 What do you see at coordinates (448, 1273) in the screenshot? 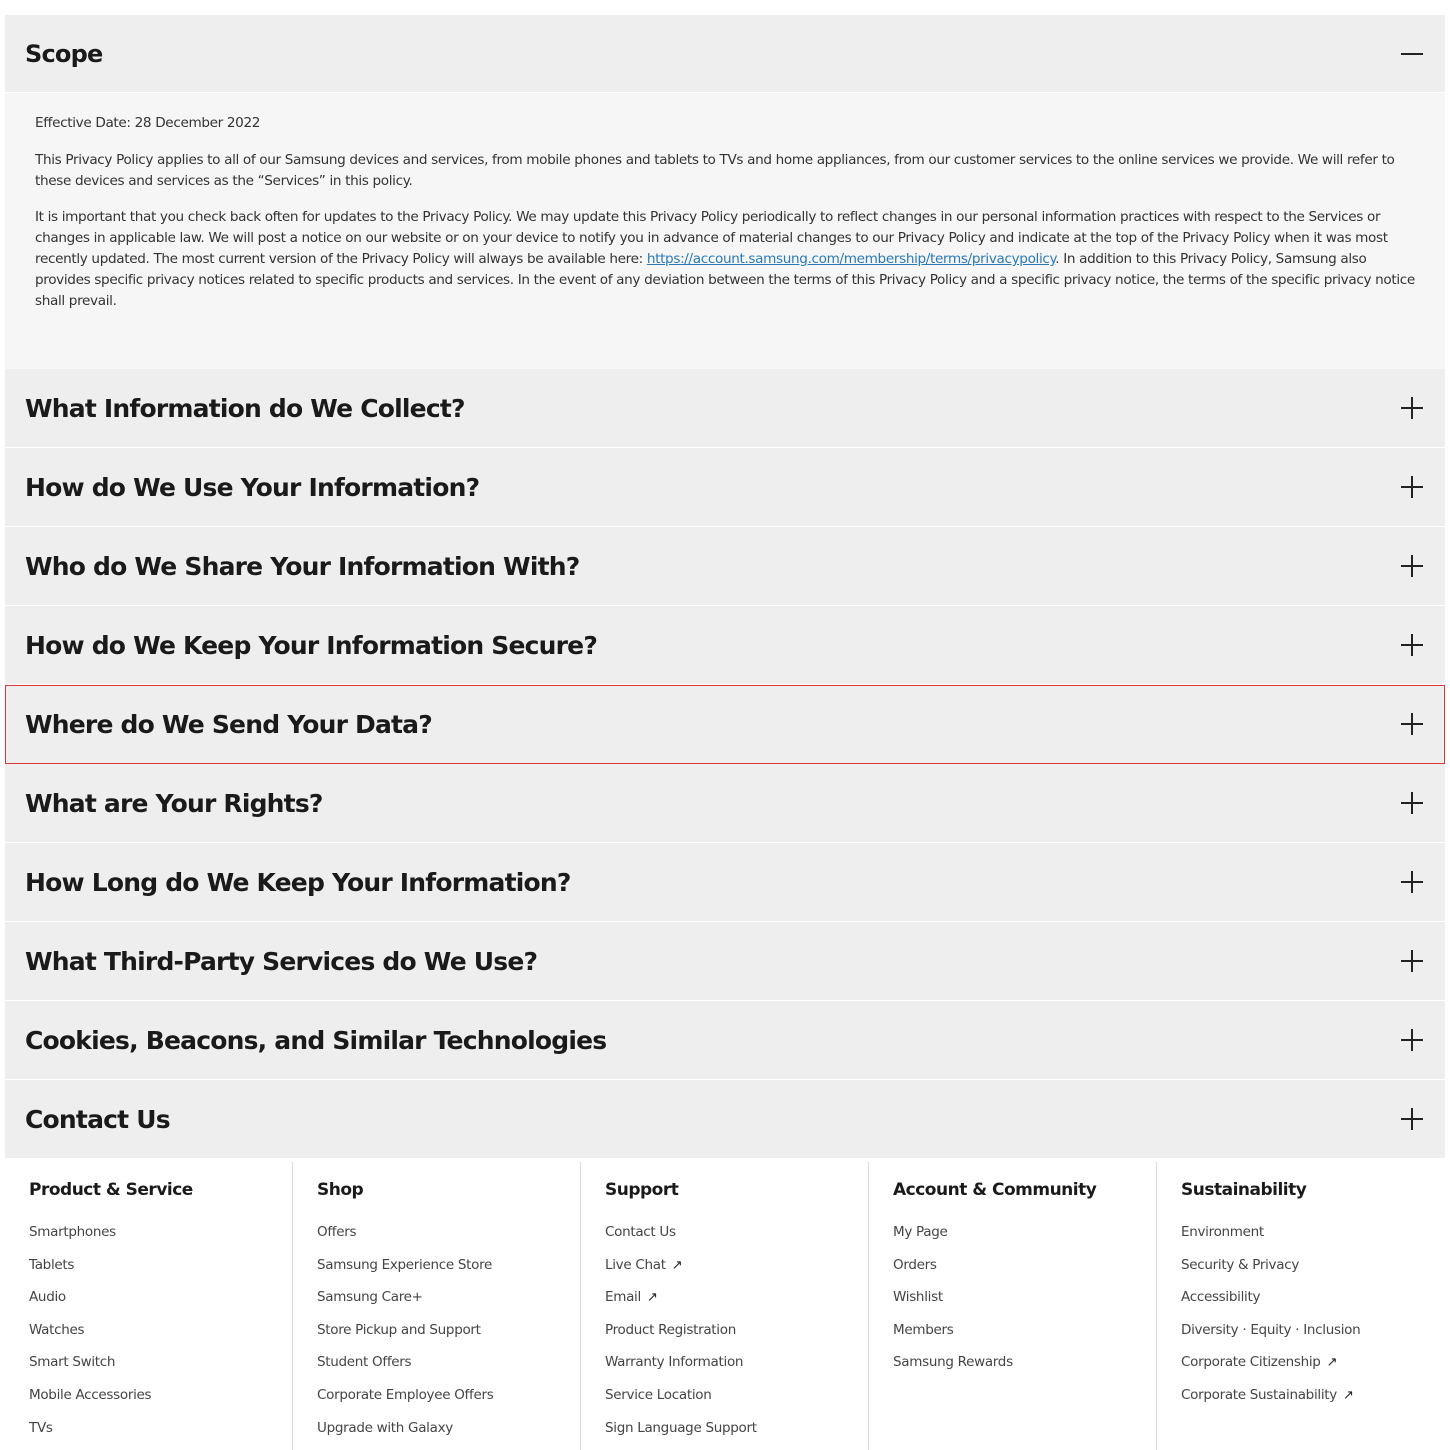
I see `footer-link: Samsung Experience Store` at bounding box center [448, 1273].